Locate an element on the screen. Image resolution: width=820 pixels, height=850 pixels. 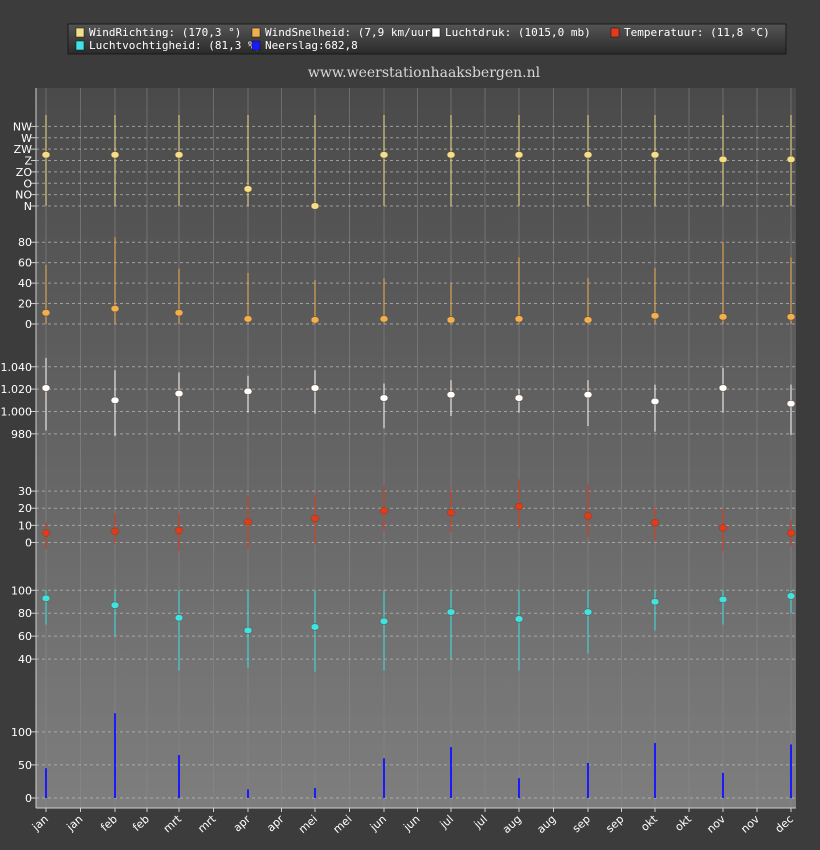
legend-label: WindSnelheid: (7,9 km/uur) is located at coordinates (351, 32).